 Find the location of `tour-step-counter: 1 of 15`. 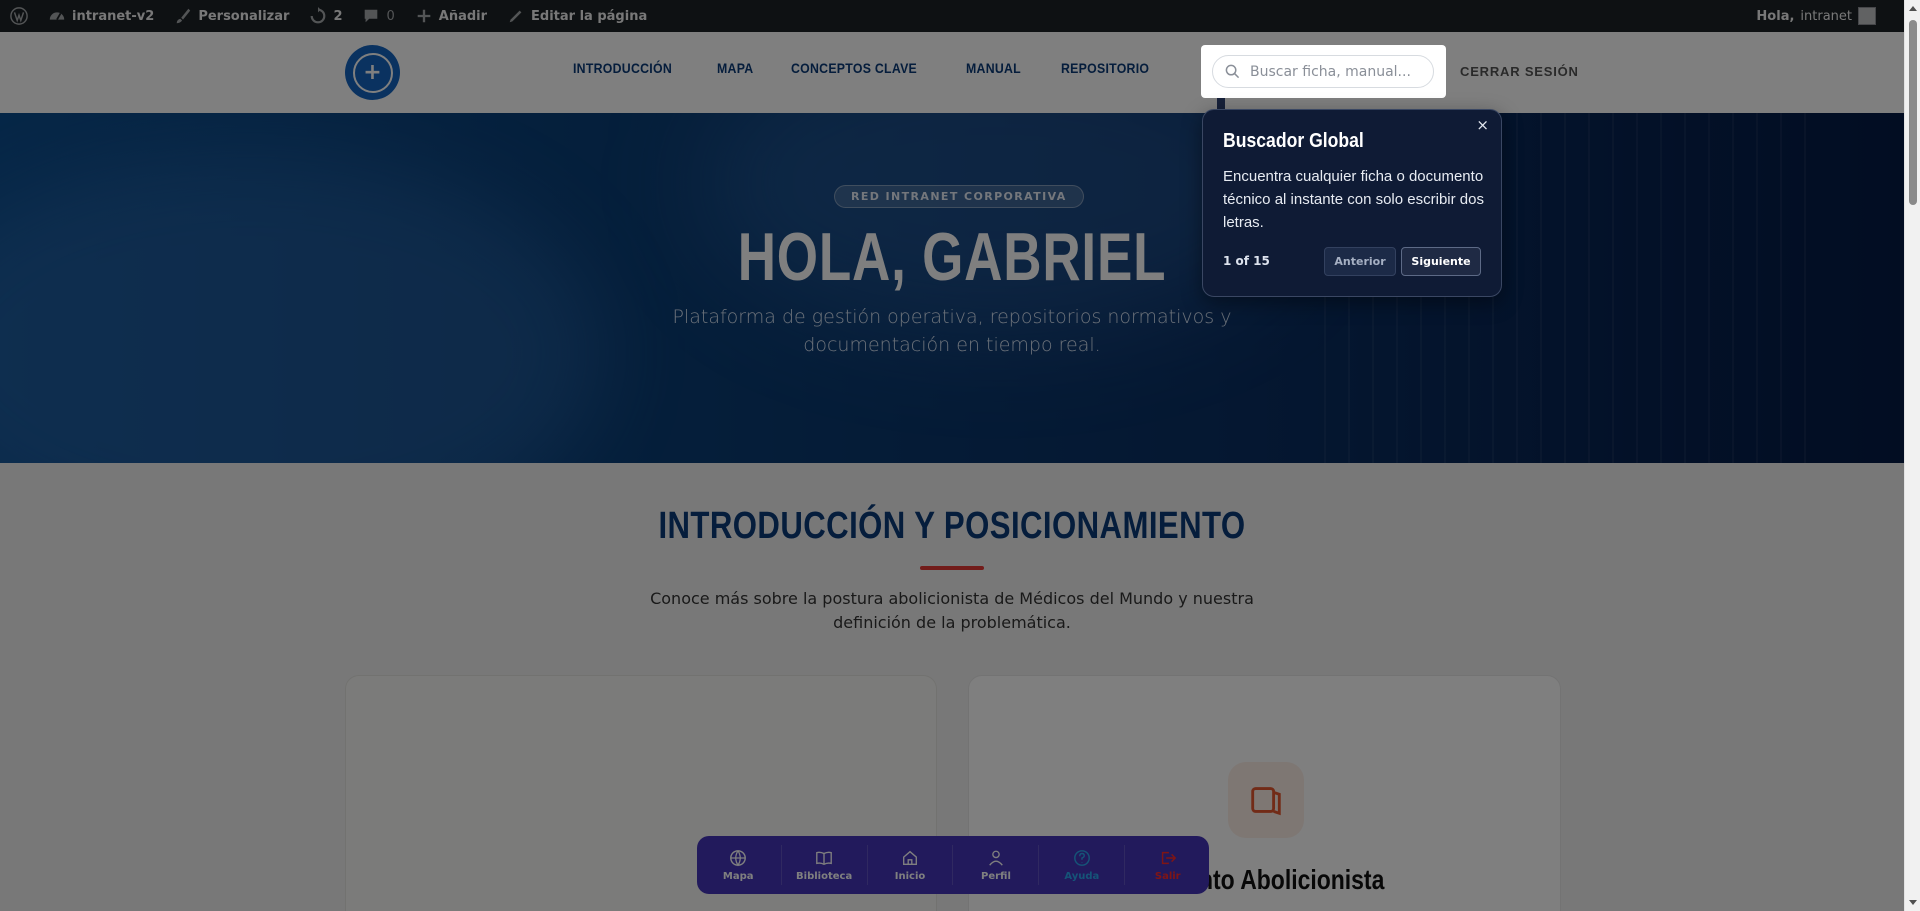

tour-step-counter: 1 of 15 is located at coordinates (1246, 261).